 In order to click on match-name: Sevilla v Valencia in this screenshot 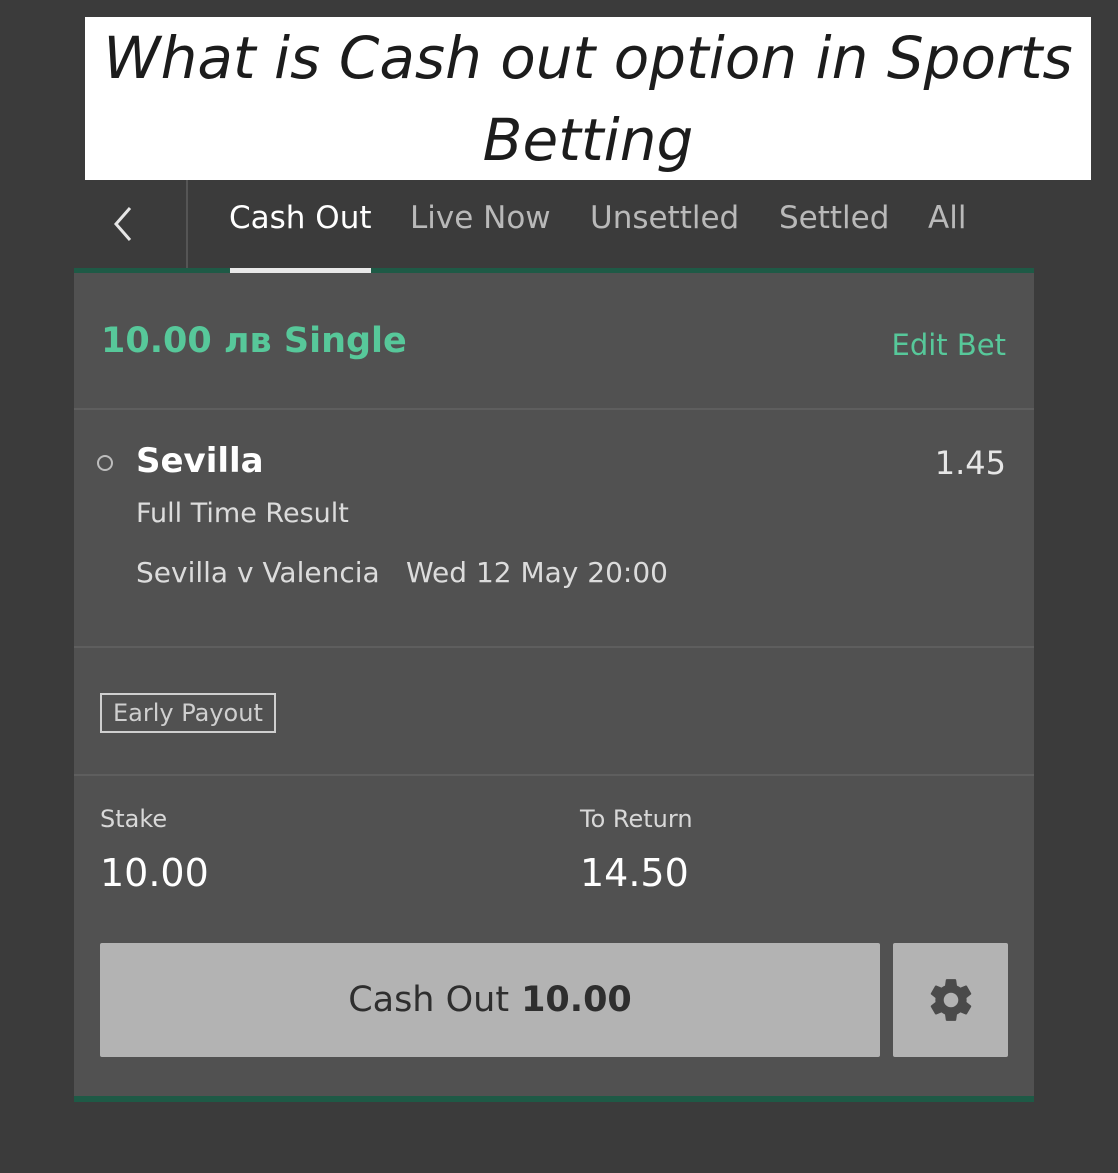, I will do `click(258, 572)`.